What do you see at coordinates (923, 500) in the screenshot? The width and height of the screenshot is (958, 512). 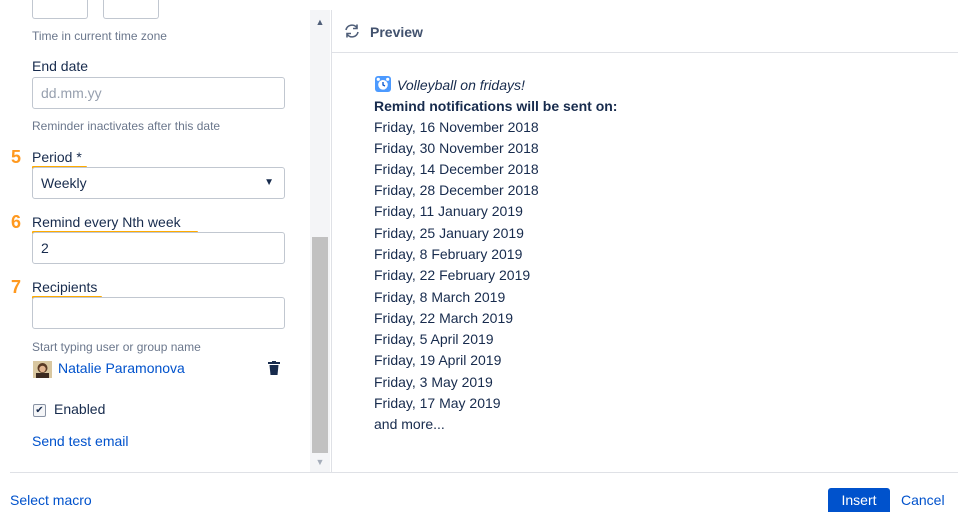 I see `cancel-button: Cancel` at bounding box center [923, 500].